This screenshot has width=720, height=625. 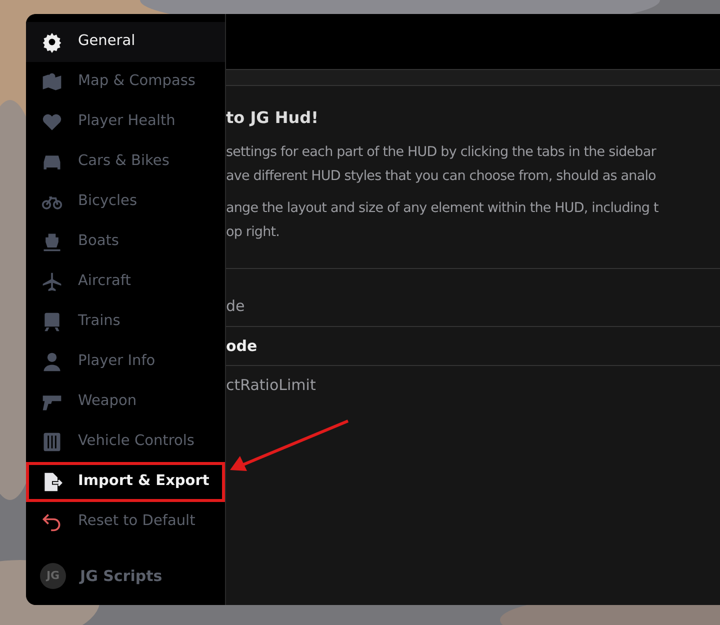 I want to click on map-icon, so click(x=52, y=82).